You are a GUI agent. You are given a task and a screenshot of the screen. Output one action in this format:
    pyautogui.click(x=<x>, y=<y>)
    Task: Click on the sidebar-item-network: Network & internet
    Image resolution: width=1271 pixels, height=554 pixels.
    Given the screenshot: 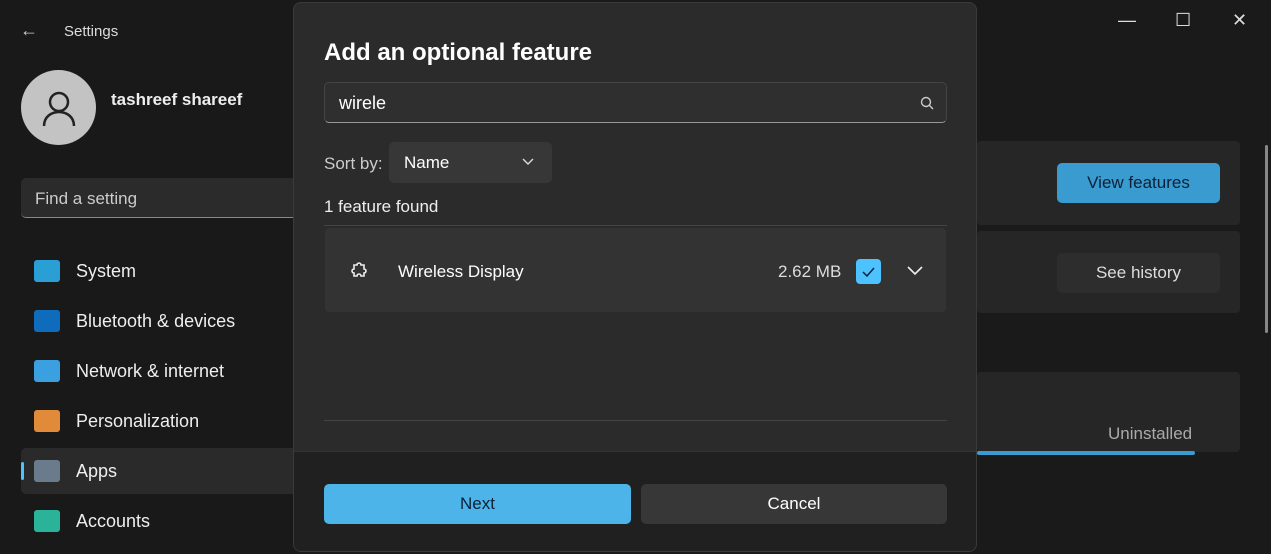 What is the action you would take?
    pyautogui.click(x=166, y=371)
    